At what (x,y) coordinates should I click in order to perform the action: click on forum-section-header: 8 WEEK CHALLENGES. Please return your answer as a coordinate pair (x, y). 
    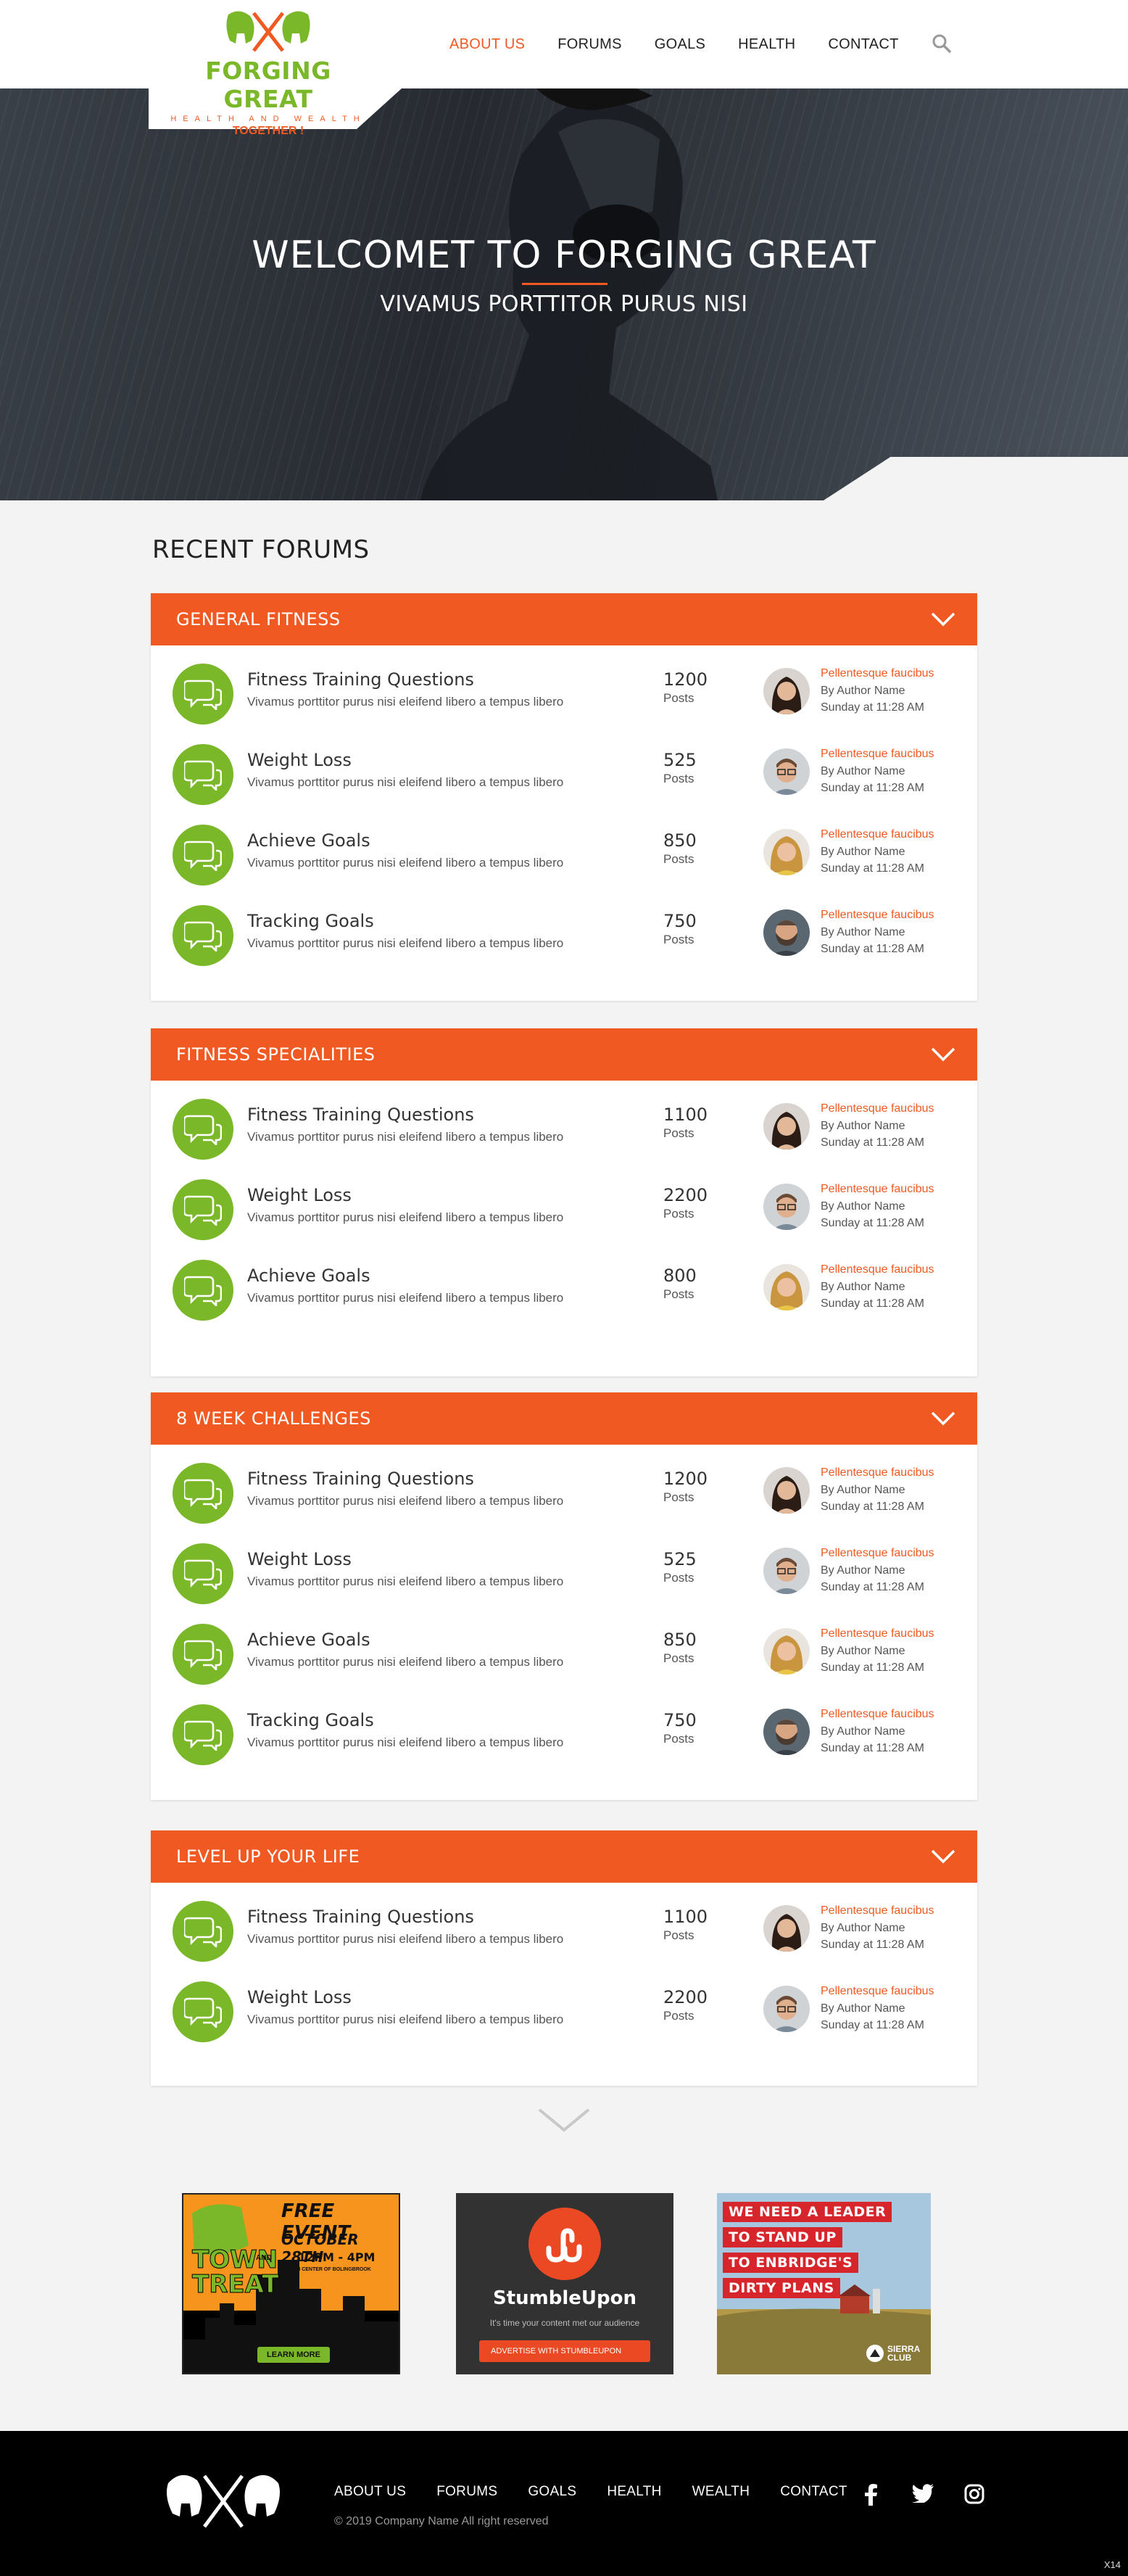
    Looking at the image, I should click on (564, 1418).